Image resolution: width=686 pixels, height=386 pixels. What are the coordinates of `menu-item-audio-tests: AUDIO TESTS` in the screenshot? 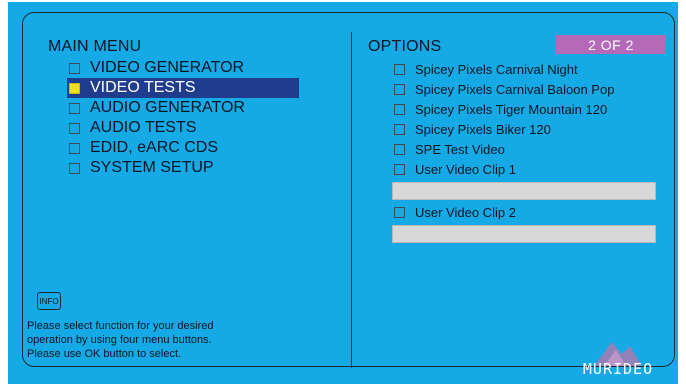 It's located at (183, 128).